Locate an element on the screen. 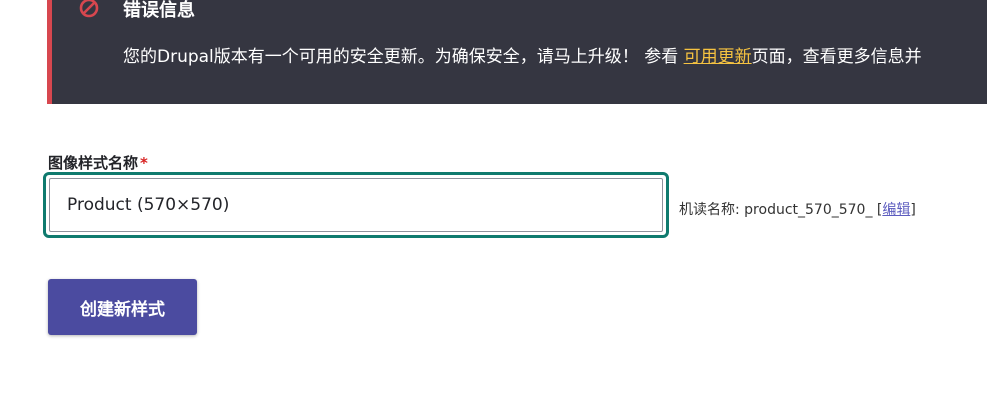  machine-name-suffix: ] is located at coordinates (913, 210).